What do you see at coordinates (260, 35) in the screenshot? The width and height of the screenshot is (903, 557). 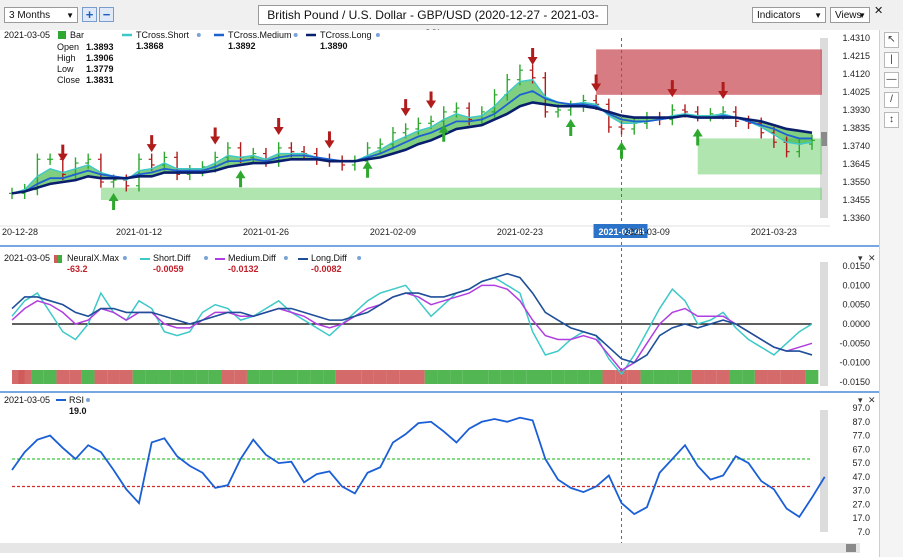 I see `legend-series-name: TCross.Medium` at bounding box center [260, 35].